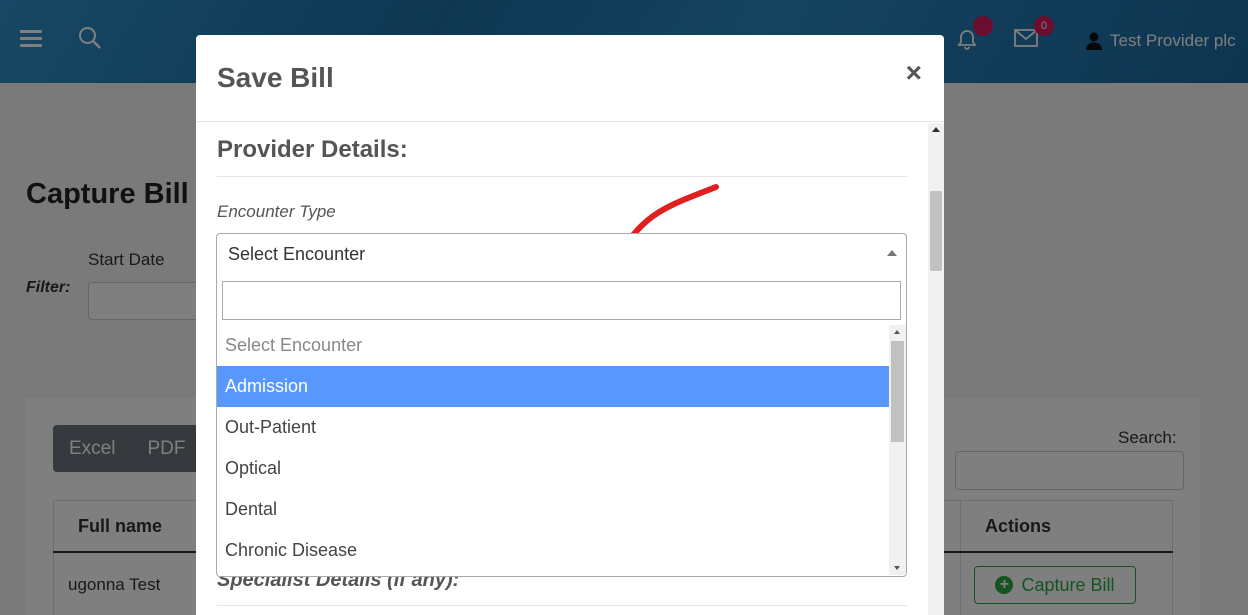 This screenshot has width=1248, height=615. Describe the element at coordinates (561, 300) in the screenshot. I see `dropdown-search-input` at that location.